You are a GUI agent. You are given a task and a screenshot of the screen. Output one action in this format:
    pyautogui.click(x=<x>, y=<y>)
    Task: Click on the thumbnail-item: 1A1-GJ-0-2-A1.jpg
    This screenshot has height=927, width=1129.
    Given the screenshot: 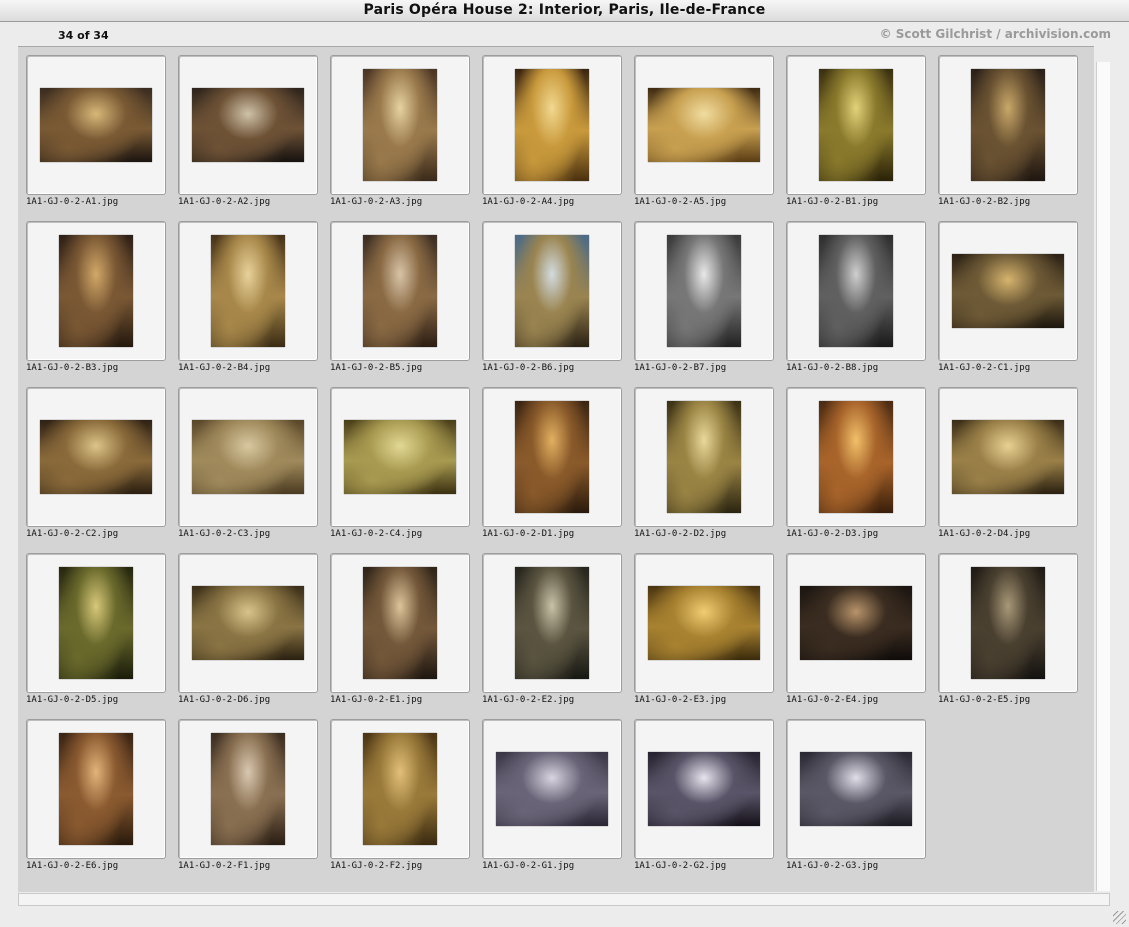 What is the action you would take?
    pyautogui.click(x=96, y=138)
    